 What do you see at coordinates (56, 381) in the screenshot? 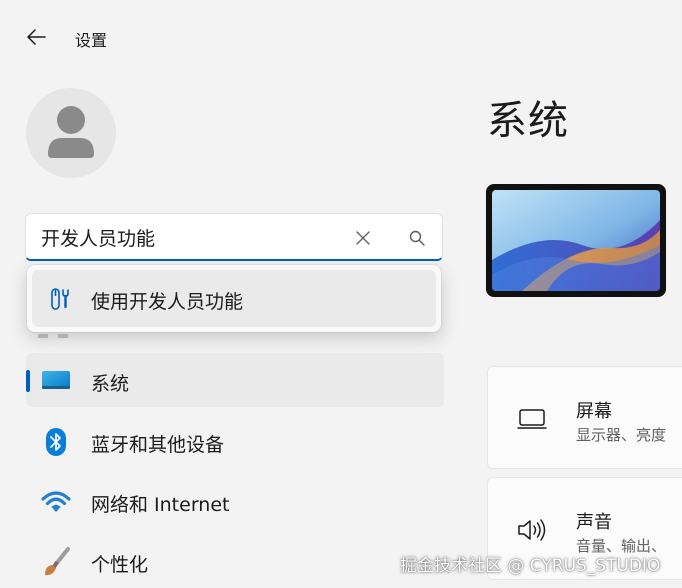
I see `monitor-icon` at bounding box center [56, 381].